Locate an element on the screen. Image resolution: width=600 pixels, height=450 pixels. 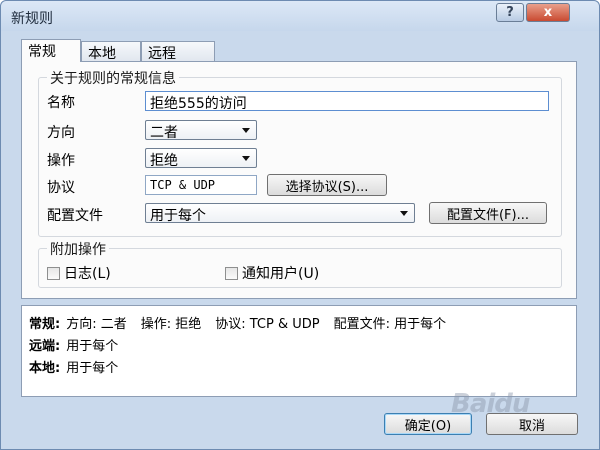
action-value: 拒绝 is located at coordinates (164, 161).